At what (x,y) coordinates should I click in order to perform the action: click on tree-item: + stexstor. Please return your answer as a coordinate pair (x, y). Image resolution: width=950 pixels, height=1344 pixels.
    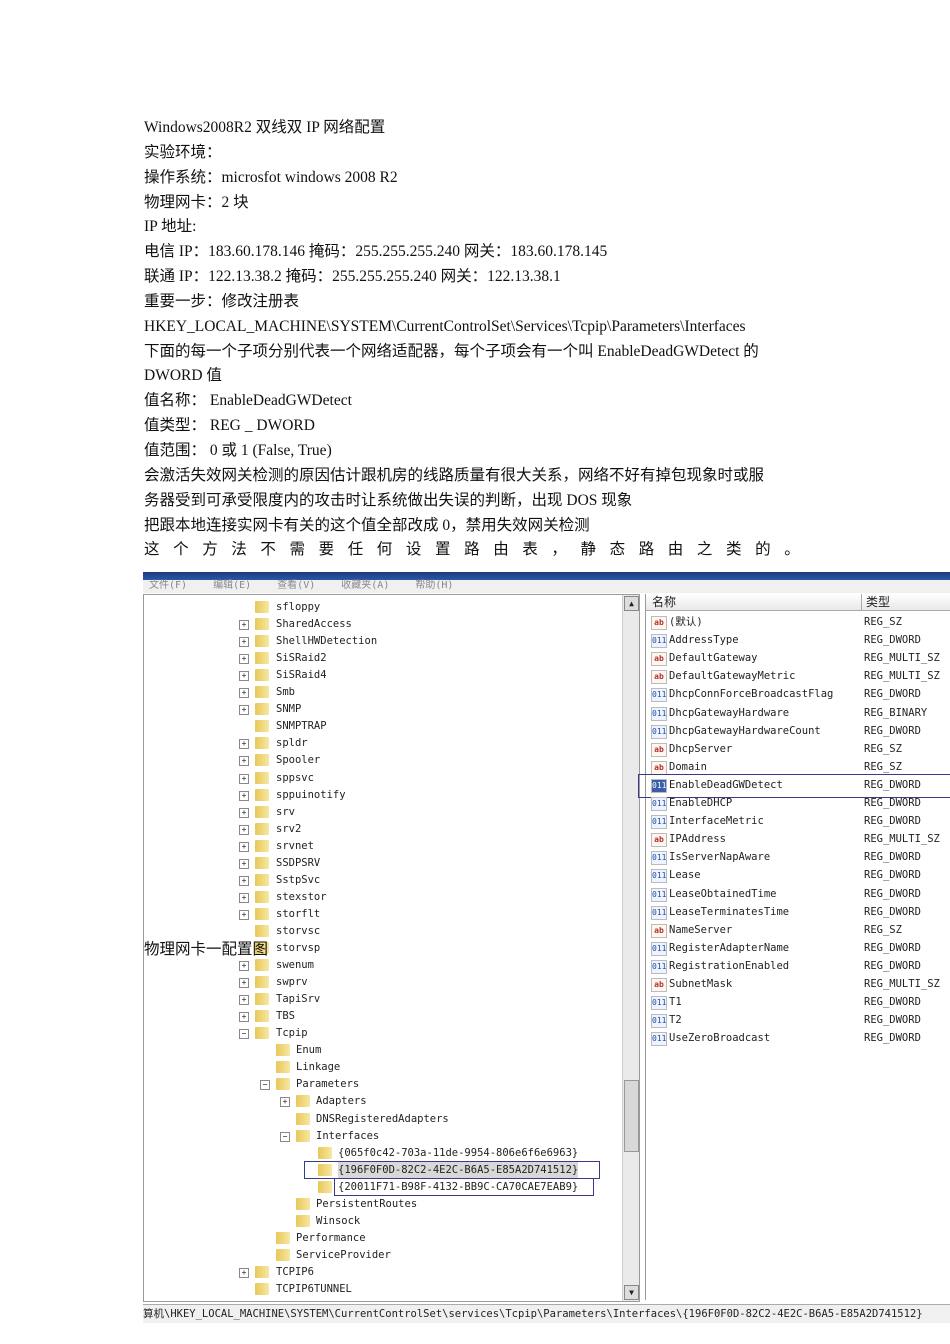
    Looking at the image, I should click on (383, 897).